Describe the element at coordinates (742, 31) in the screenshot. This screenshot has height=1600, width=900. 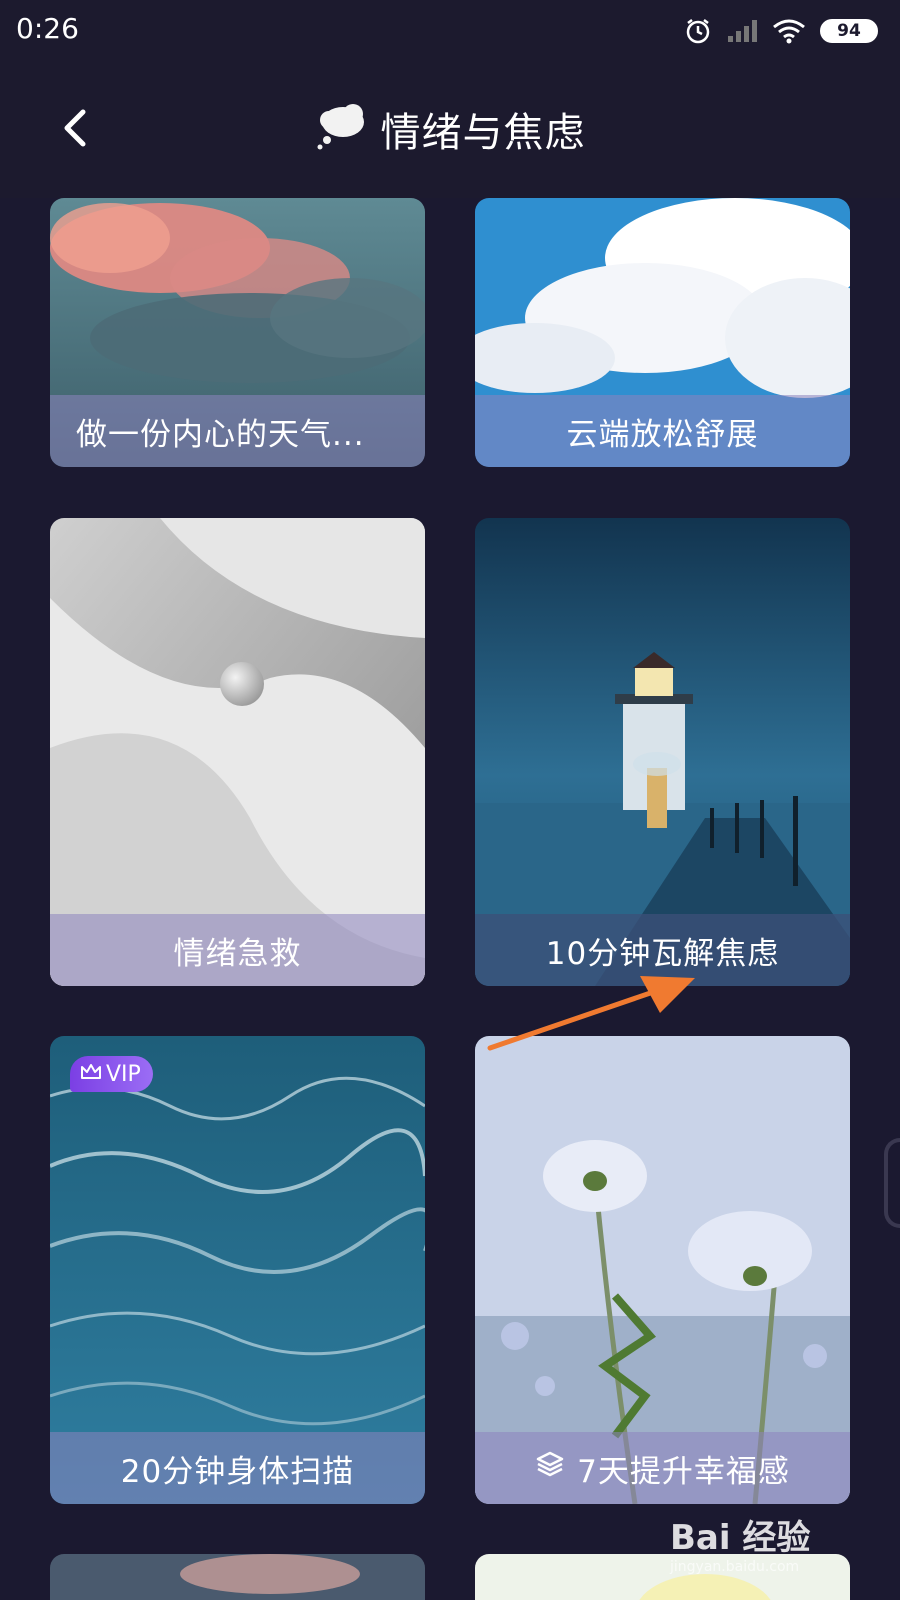
I see `signal-icon` at that location.